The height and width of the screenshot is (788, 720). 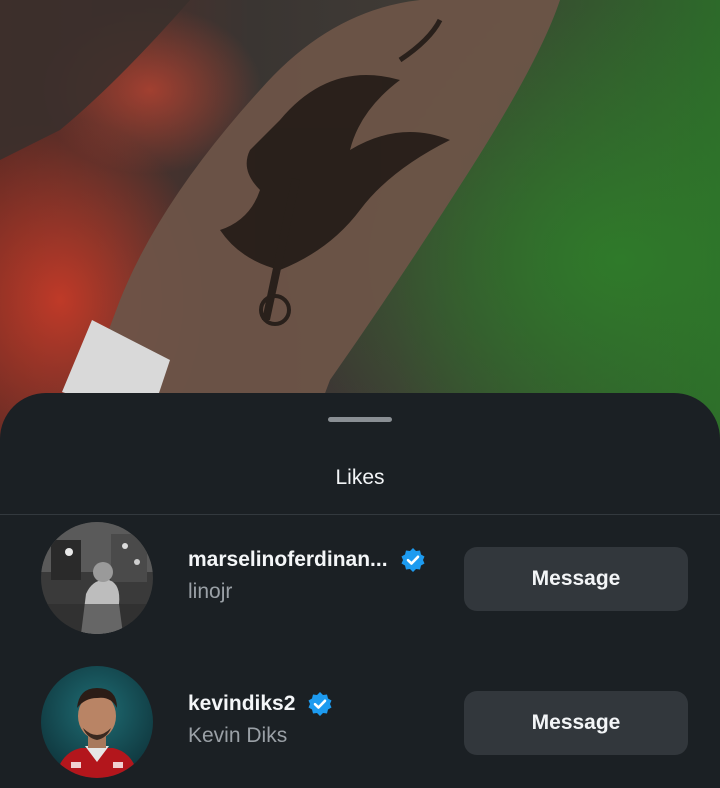 I want to click on drag-handle, so click(x=360, y=419).